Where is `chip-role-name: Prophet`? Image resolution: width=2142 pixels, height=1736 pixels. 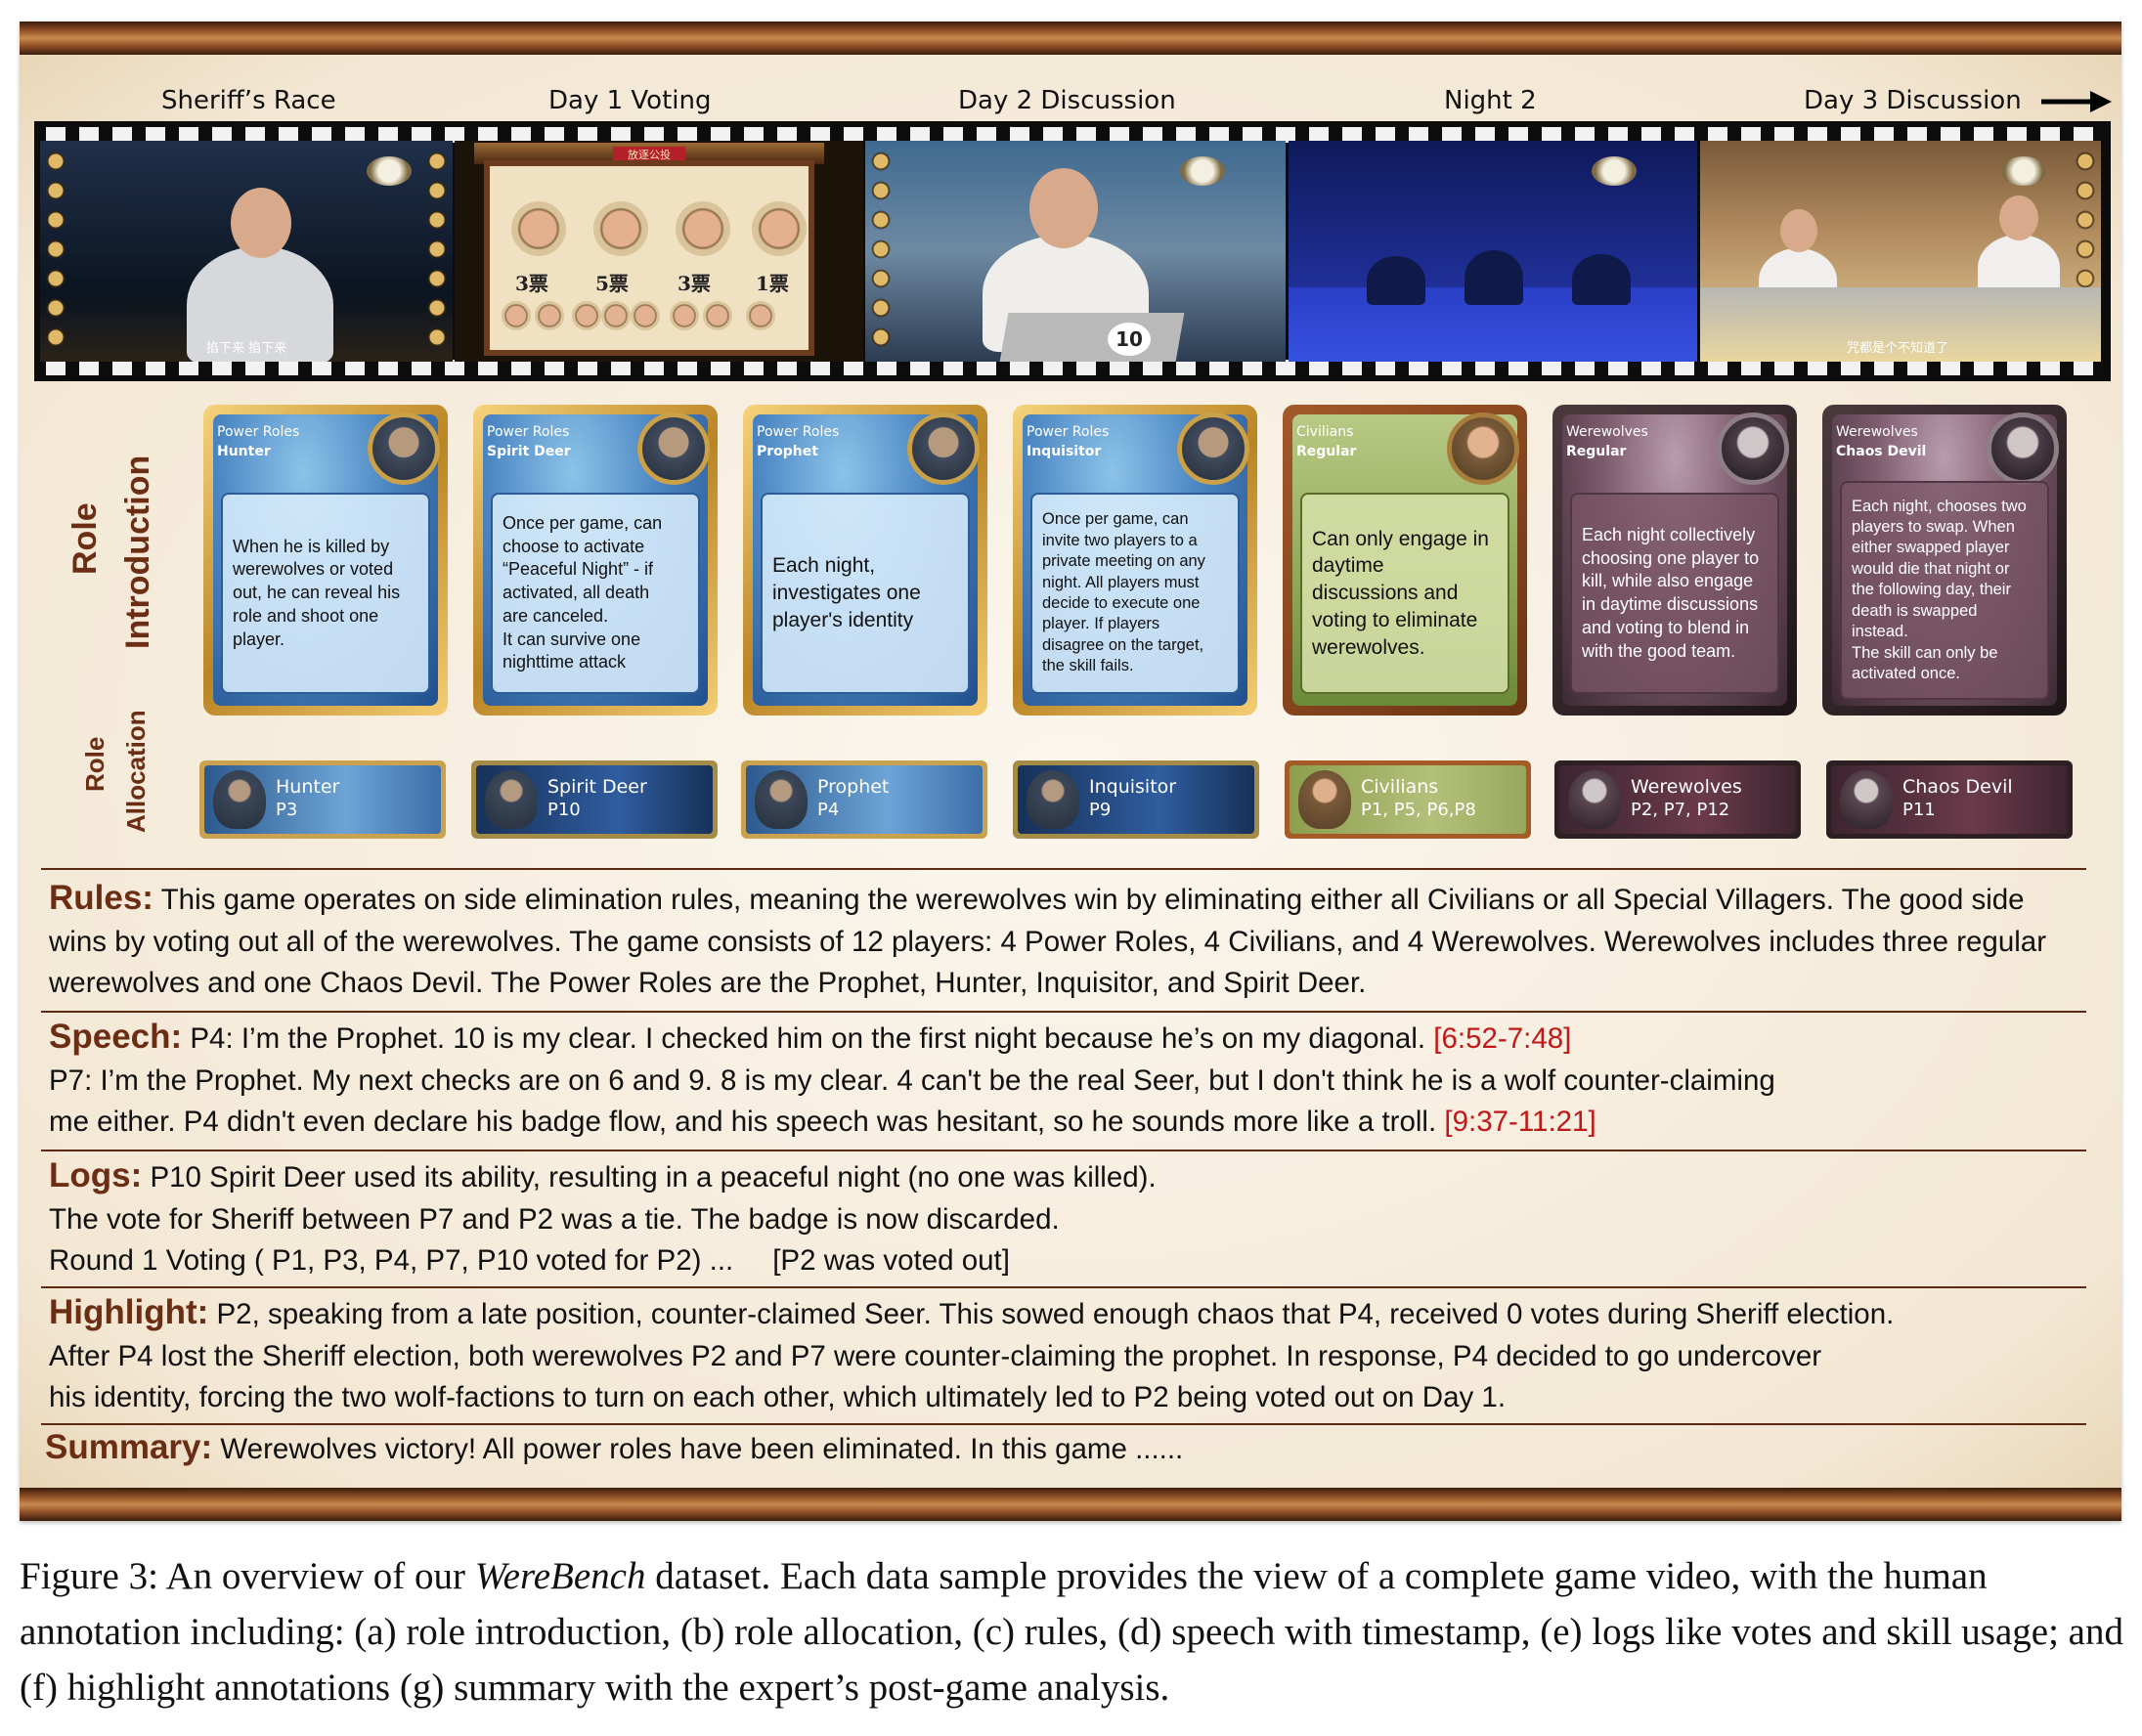 chip-role-name: Prophet is located at coordinates (853, 787).